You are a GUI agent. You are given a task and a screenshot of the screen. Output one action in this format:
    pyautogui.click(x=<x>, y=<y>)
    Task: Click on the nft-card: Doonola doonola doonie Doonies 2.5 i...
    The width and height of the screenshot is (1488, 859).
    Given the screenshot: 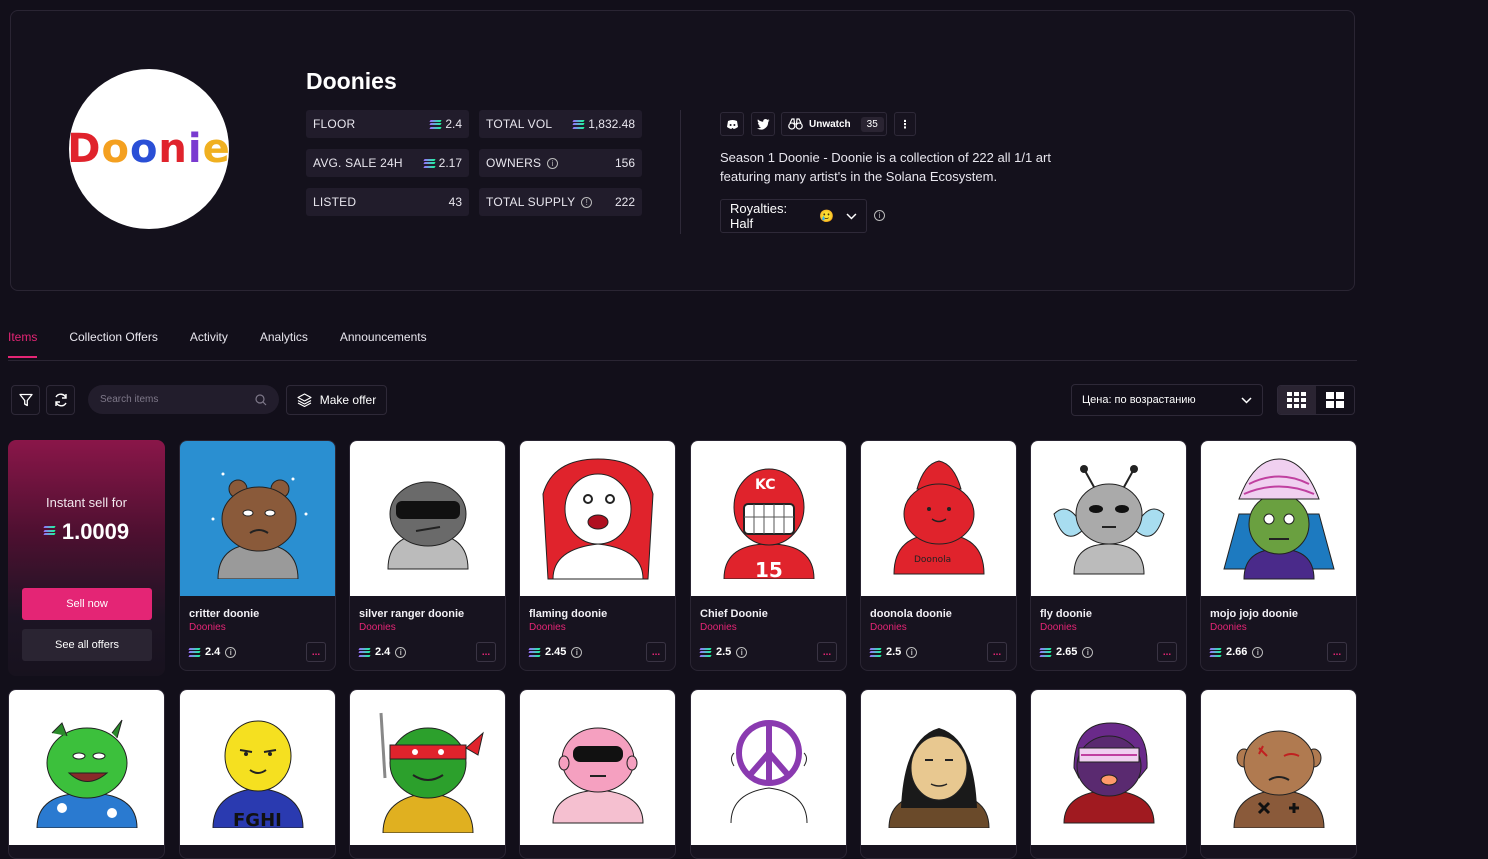 What is the action you would take?
    pyautogui.click(x=938, y=555)
    